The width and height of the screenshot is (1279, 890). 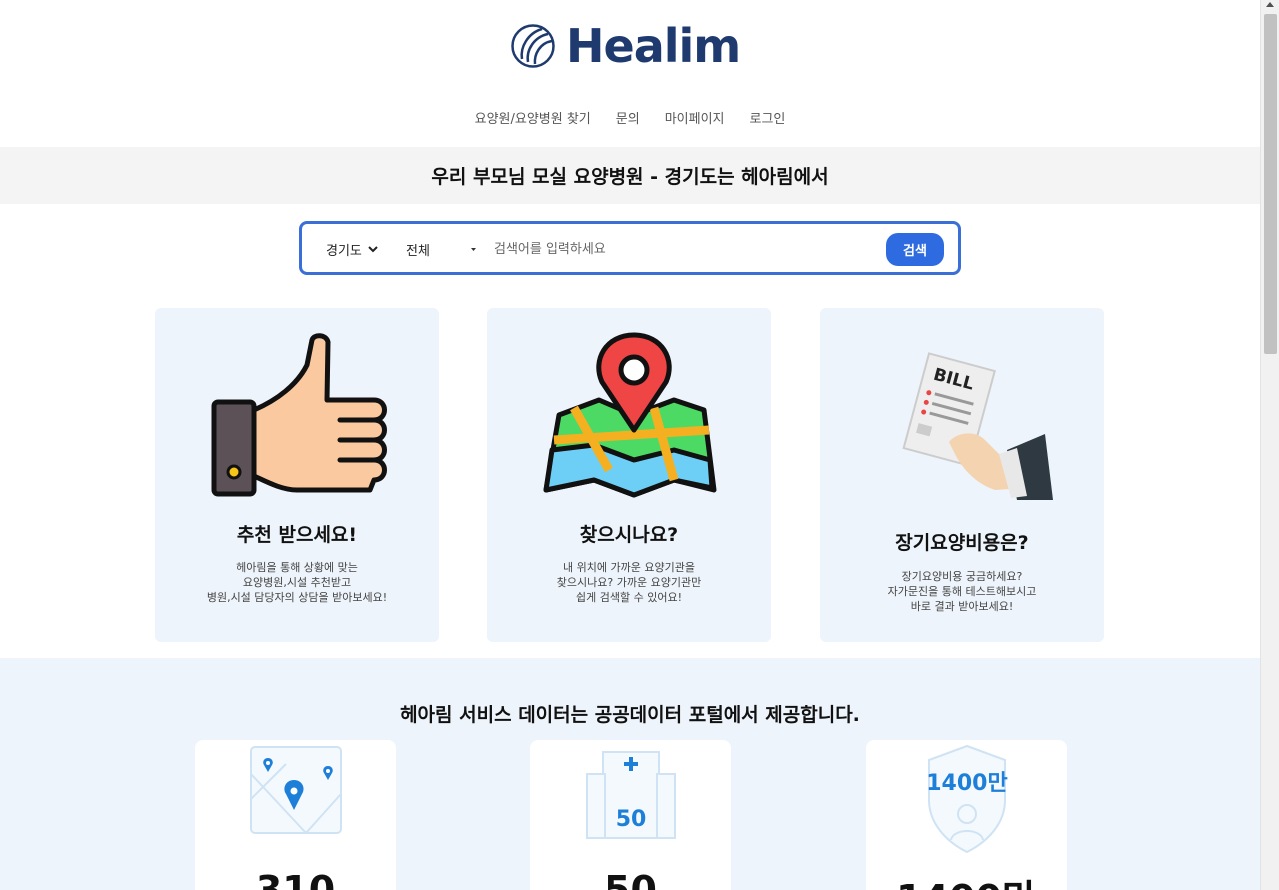 What do you see at coordinates (297, 535) in the screenshot?
I see `feature-title: 추천 받으세요!` at bounding box center [297, 535].